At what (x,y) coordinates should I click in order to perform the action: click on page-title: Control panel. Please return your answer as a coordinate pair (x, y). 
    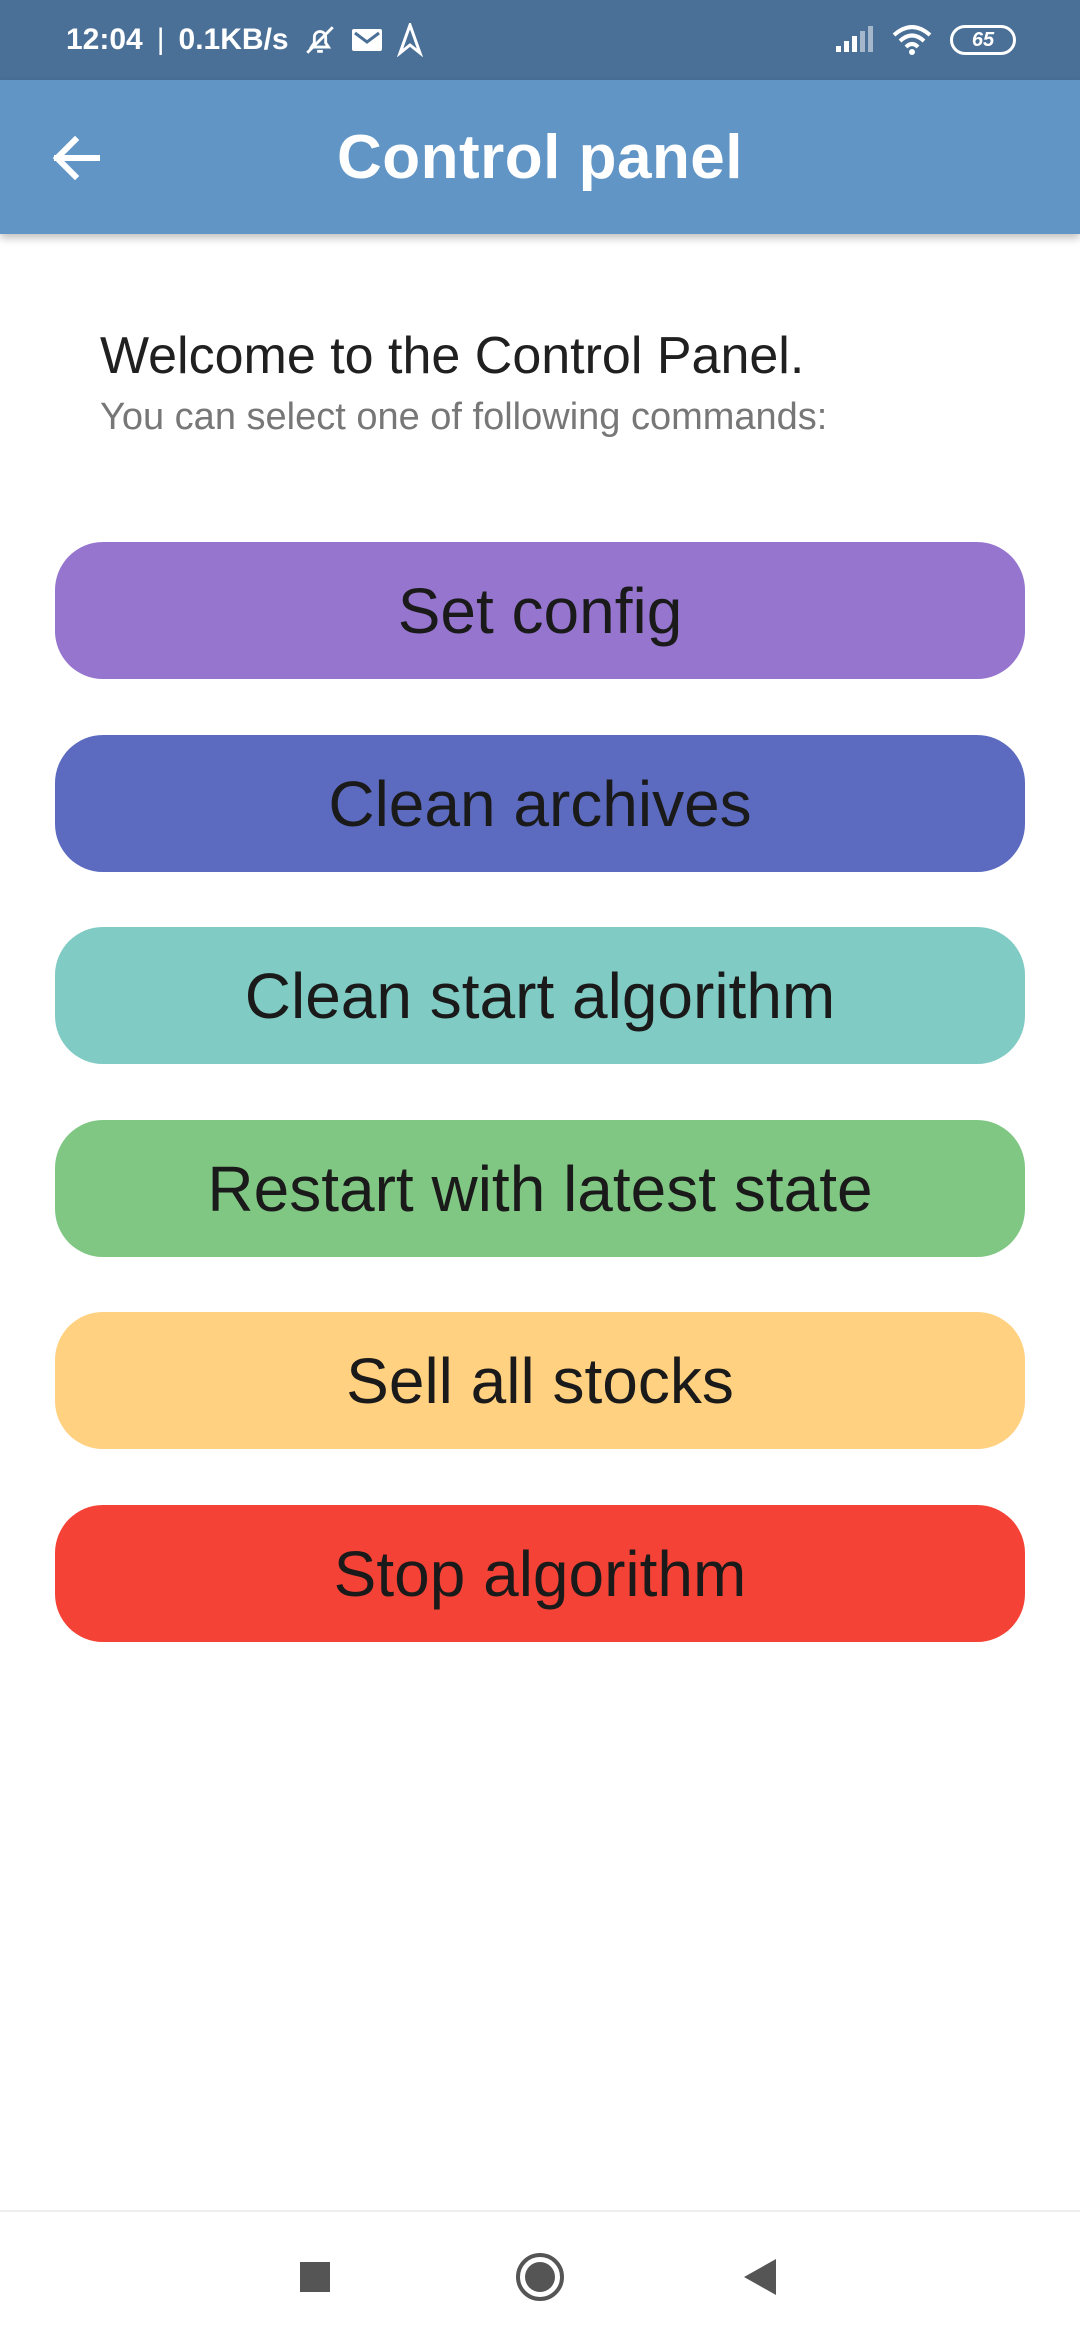
    Looking at the image, I should click on (540, 157).